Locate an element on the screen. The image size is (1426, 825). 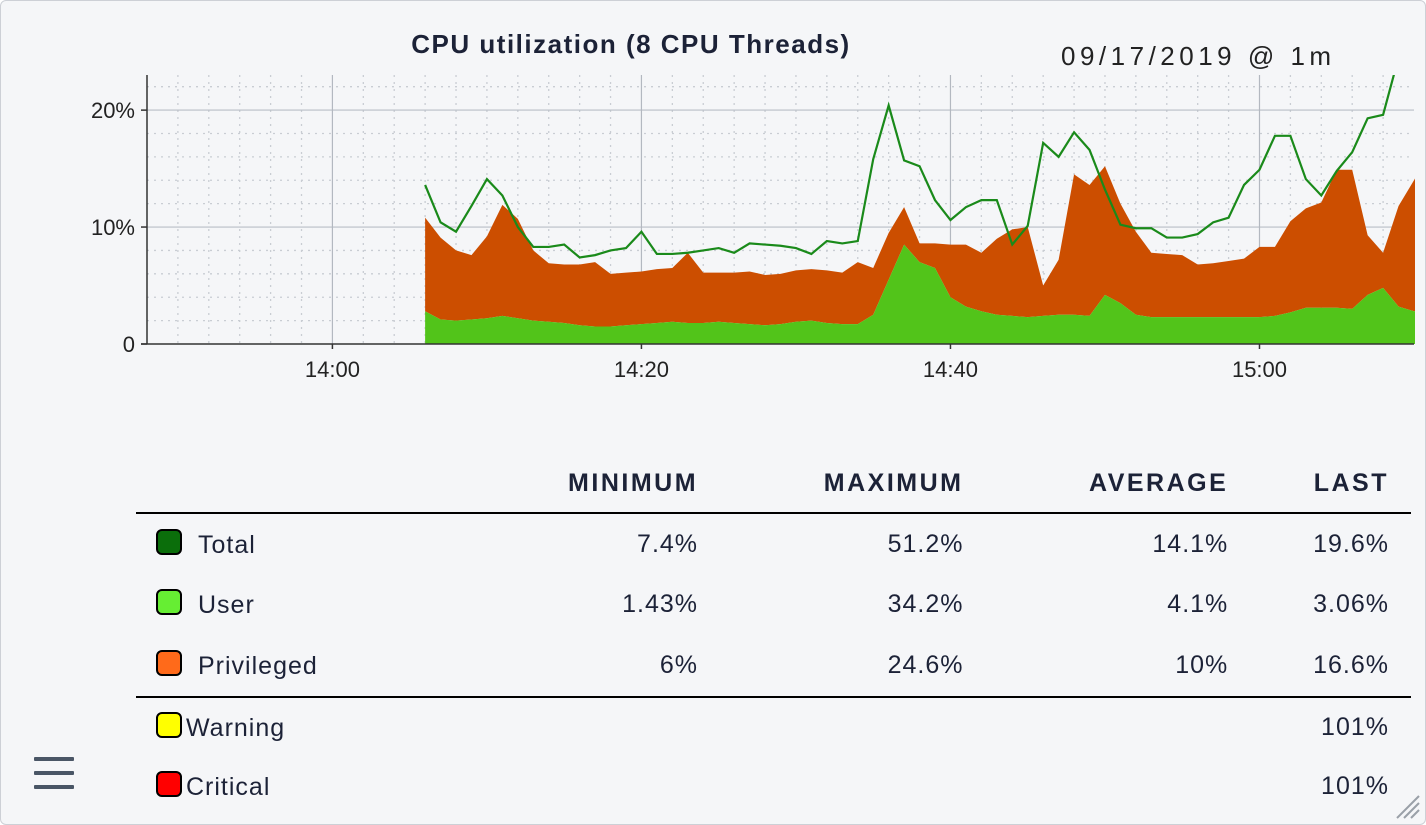
legend-header-row: MINIMUM MAXIMUM AVERAGE LAST is located at coordinates (773, 486).